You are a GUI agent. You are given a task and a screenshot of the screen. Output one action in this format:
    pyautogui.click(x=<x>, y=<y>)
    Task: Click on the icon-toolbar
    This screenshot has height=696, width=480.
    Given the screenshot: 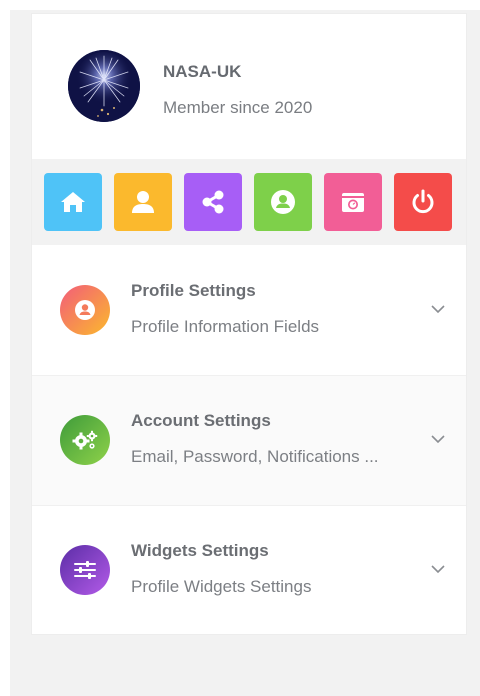 What is the action you would take?
    pyautogui.click(x=249, y=202)
    